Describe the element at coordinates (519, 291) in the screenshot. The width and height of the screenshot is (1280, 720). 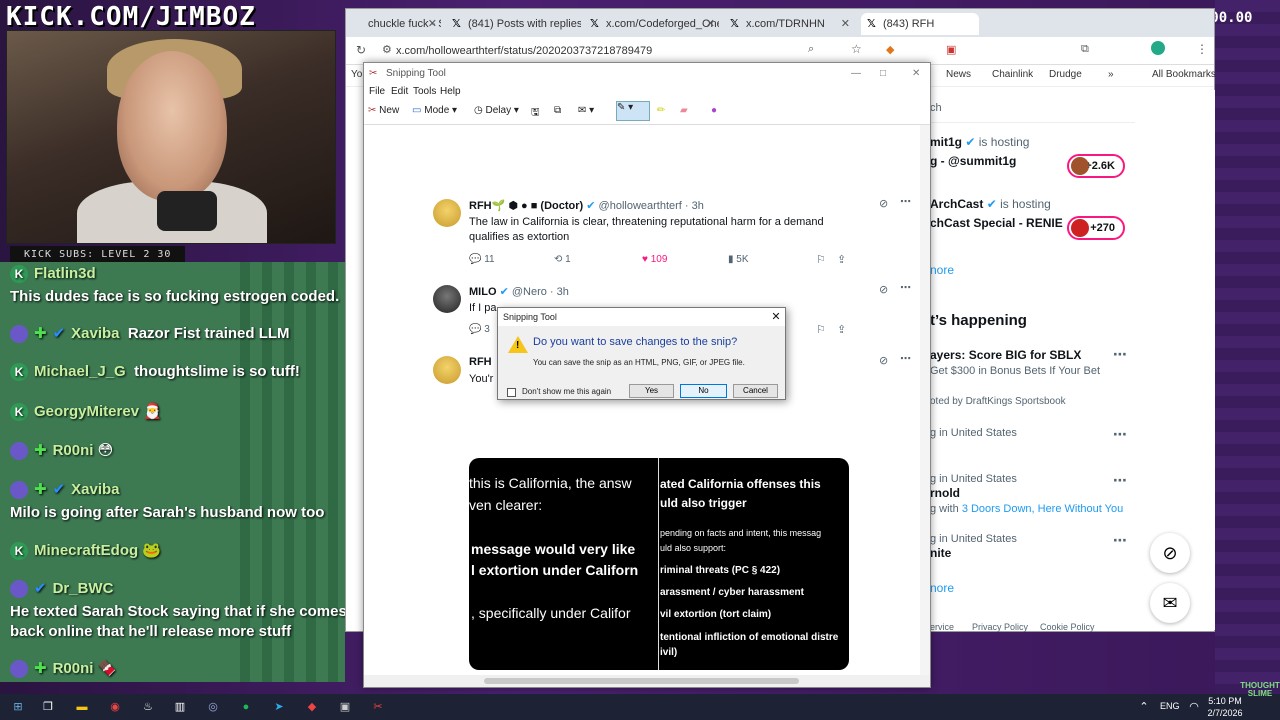
I see `tweet-author: MILO ✔ @Nero · 3h` at that location.